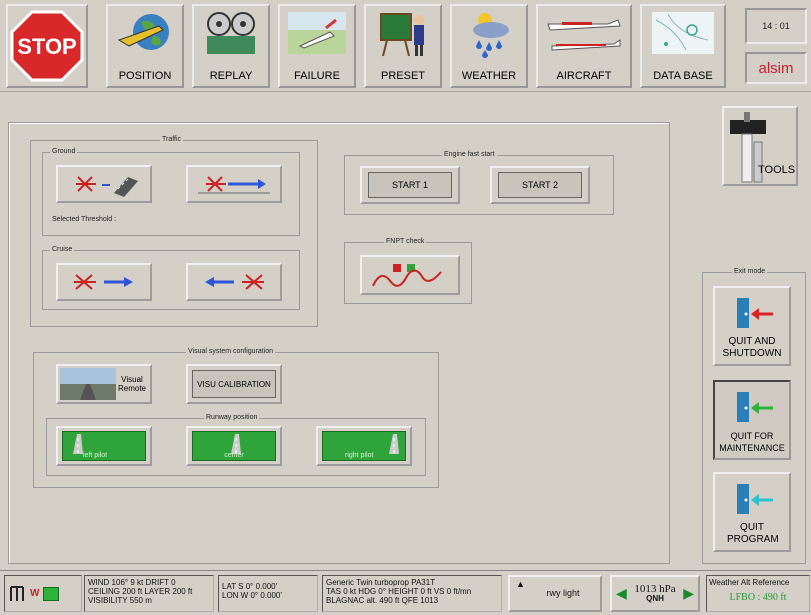 This screenshot has width=811, height=615. What do you see at coordinates (231, 351) in the screenshot?
I see `visual-system-title: Visual system configuration` at bounding box center [231, 351].